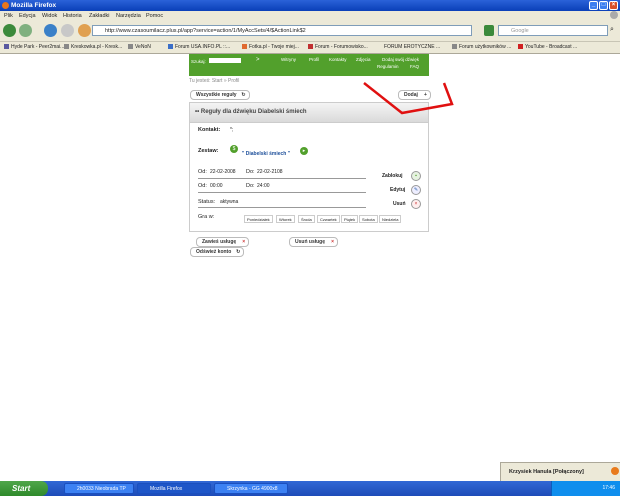  What do you see at coordinates (67, 30) in the screenshot?
I see `stop-icon` at bounding box center [67, 30].